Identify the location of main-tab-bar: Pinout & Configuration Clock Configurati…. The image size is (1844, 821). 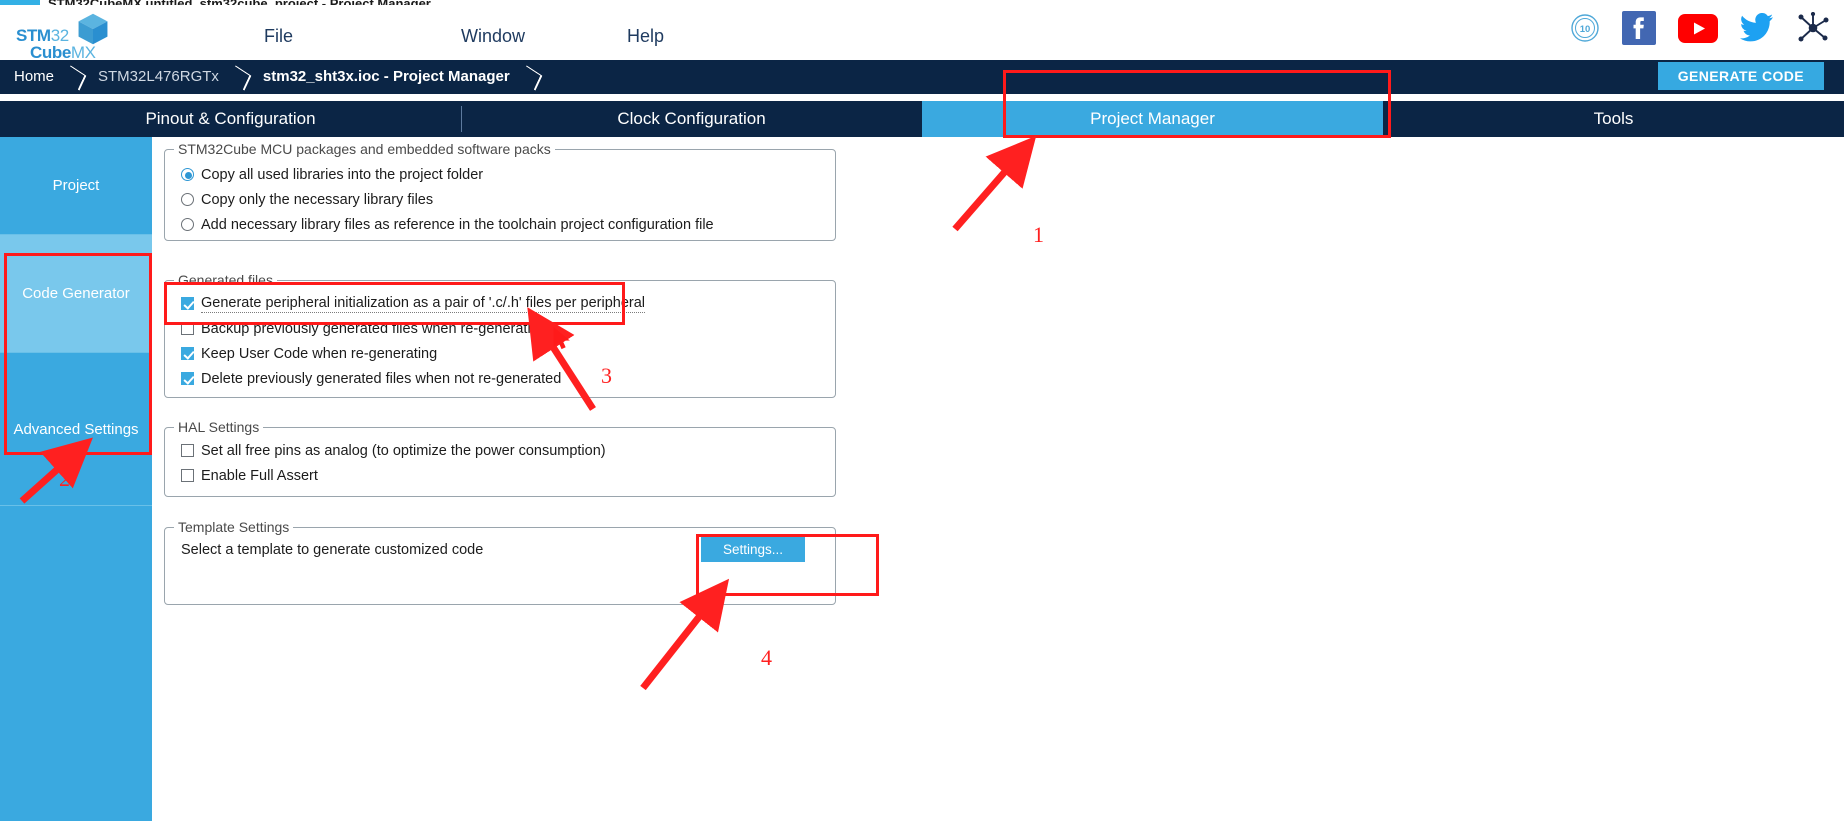
(922, 119).